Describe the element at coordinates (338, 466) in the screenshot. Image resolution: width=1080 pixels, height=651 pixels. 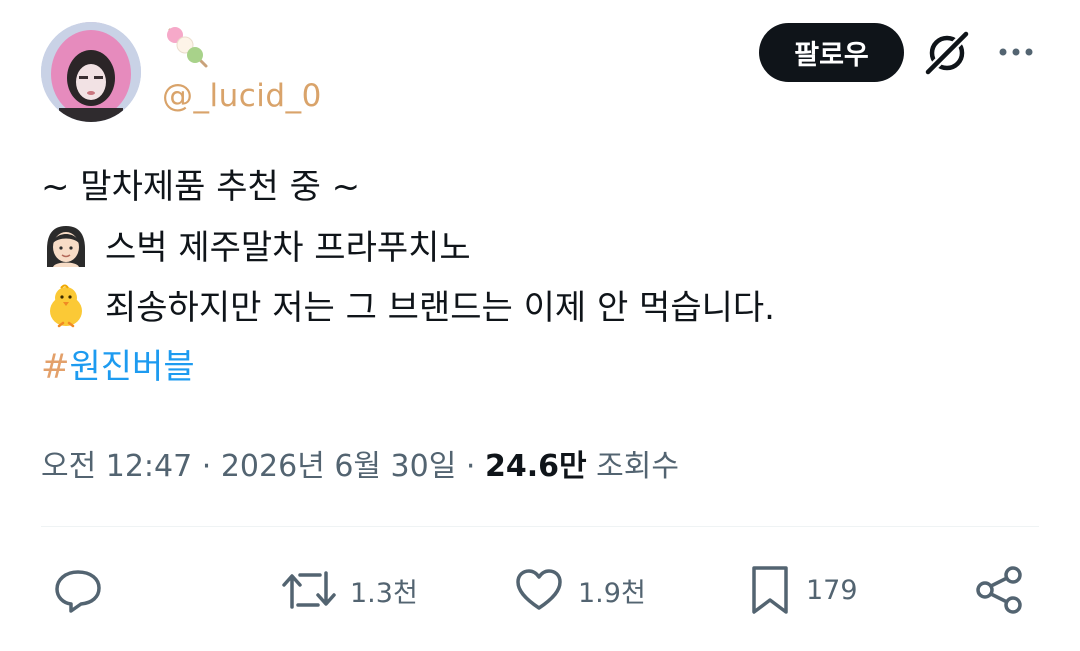
I see `tweet-date: 2026년 6월 30일` at that location.